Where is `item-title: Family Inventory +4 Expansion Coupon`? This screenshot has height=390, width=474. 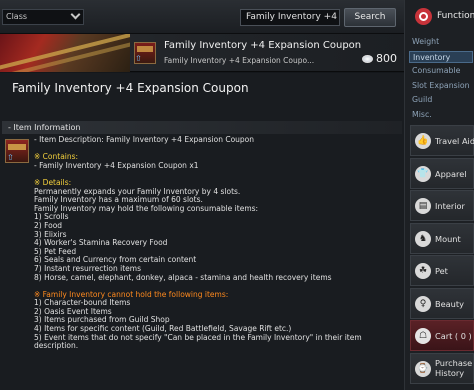
item-title: Family Inventory +4 Expansion Coupon is located at coordinates (130, 88).